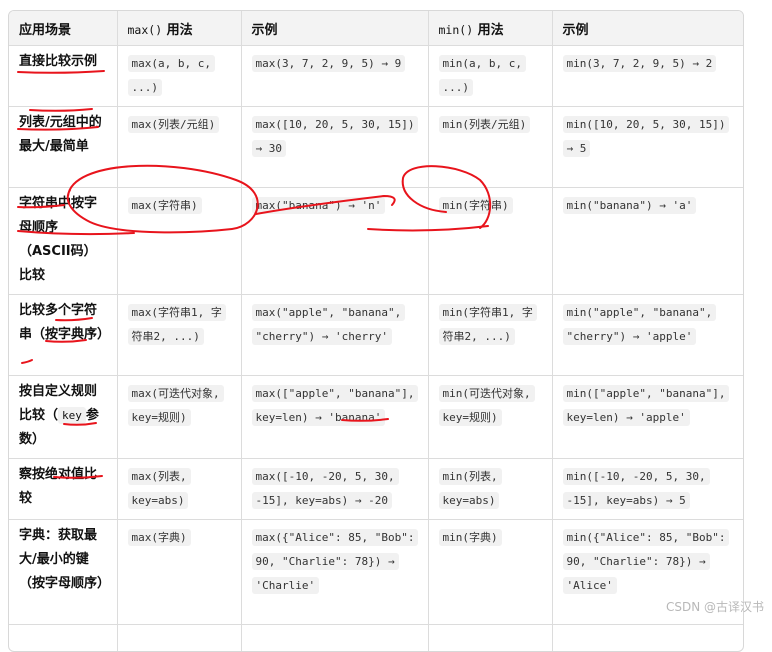 The width and height of the screenshot is (772, 652). Describe the element at coordinates (490, 241) in the screenshot. I see `min-usage-cell: min(字符串)` at that location.